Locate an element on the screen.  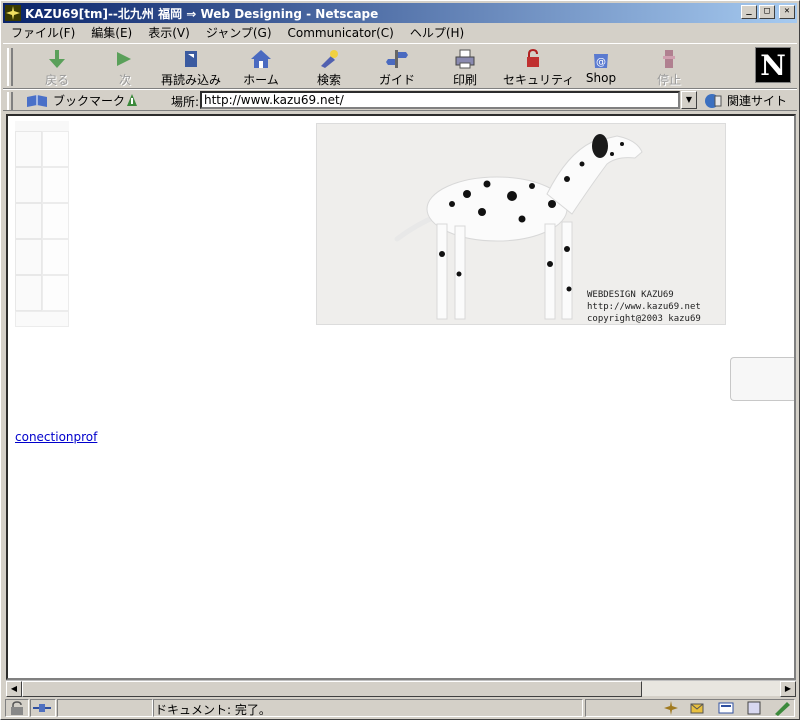
guide-button: ガイド is located at coordinates (397, 68).